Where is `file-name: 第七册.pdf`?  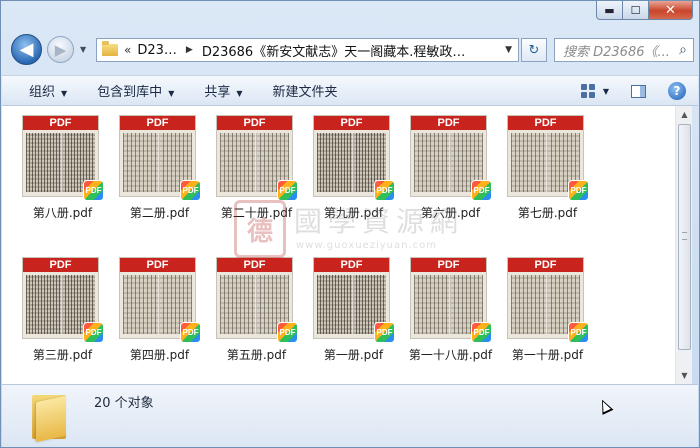
file-name: 第七册.pdf is located at coordinates (547, 213).